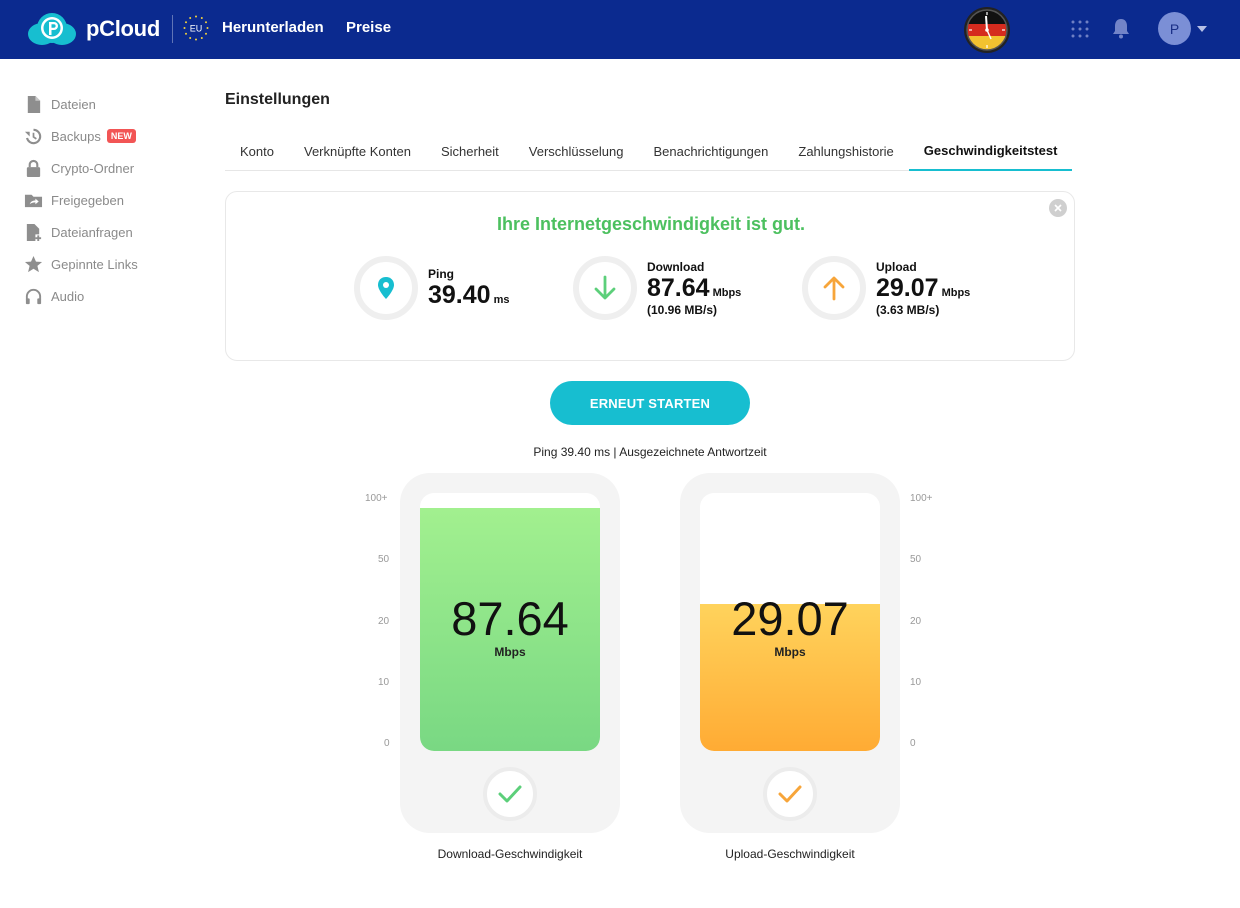 The width and height of the screenshot is (1240, 908). What do you see at coordinates (620, 29) in the screenshot?
I see `top-bar: pCloud EU Herunterladen Preise P` at bounding box center [620, 29].